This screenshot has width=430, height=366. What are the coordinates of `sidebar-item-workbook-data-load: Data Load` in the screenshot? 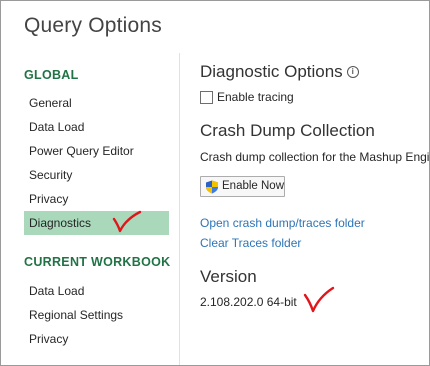 It's located at (96, 291).